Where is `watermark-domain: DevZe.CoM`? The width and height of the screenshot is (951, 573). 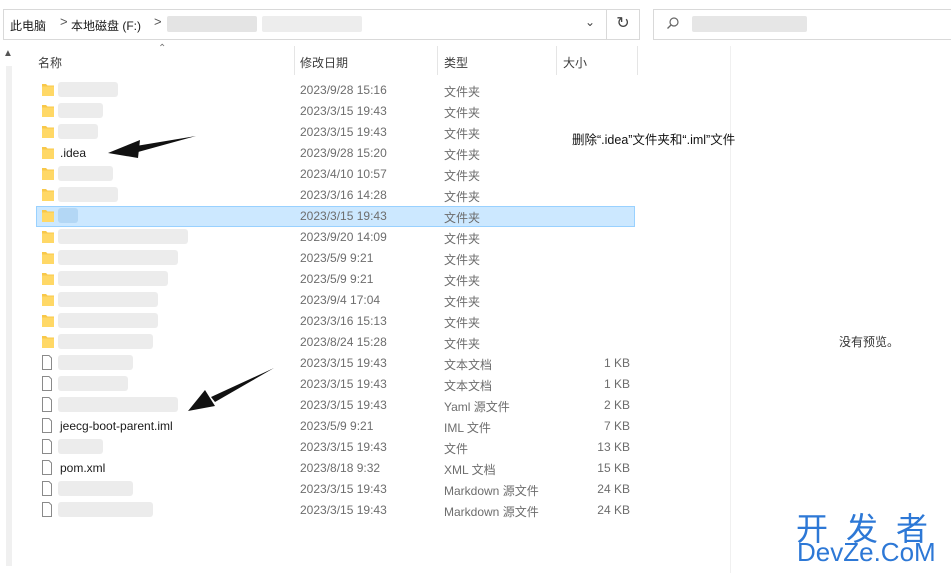
watermark-domain: DevZe.CoM is located at coordinates (866, 552).